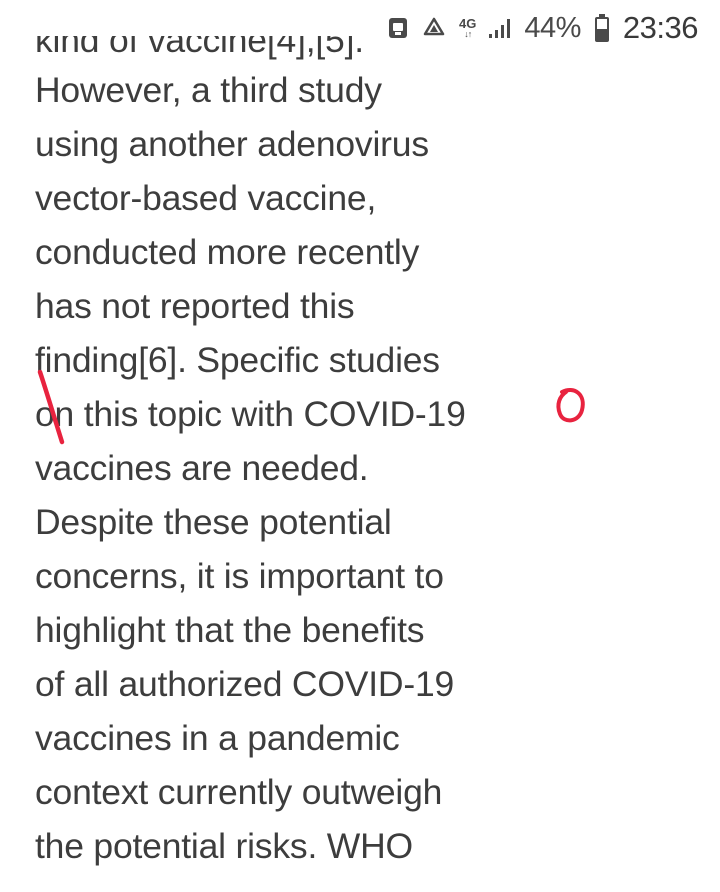 The height and width of the screenshot is (892, 720). What do you see at coordinates (239, 576) in the screenshot?
I see `article-line: concerns, it is important to` at bounding box center [239, 576].